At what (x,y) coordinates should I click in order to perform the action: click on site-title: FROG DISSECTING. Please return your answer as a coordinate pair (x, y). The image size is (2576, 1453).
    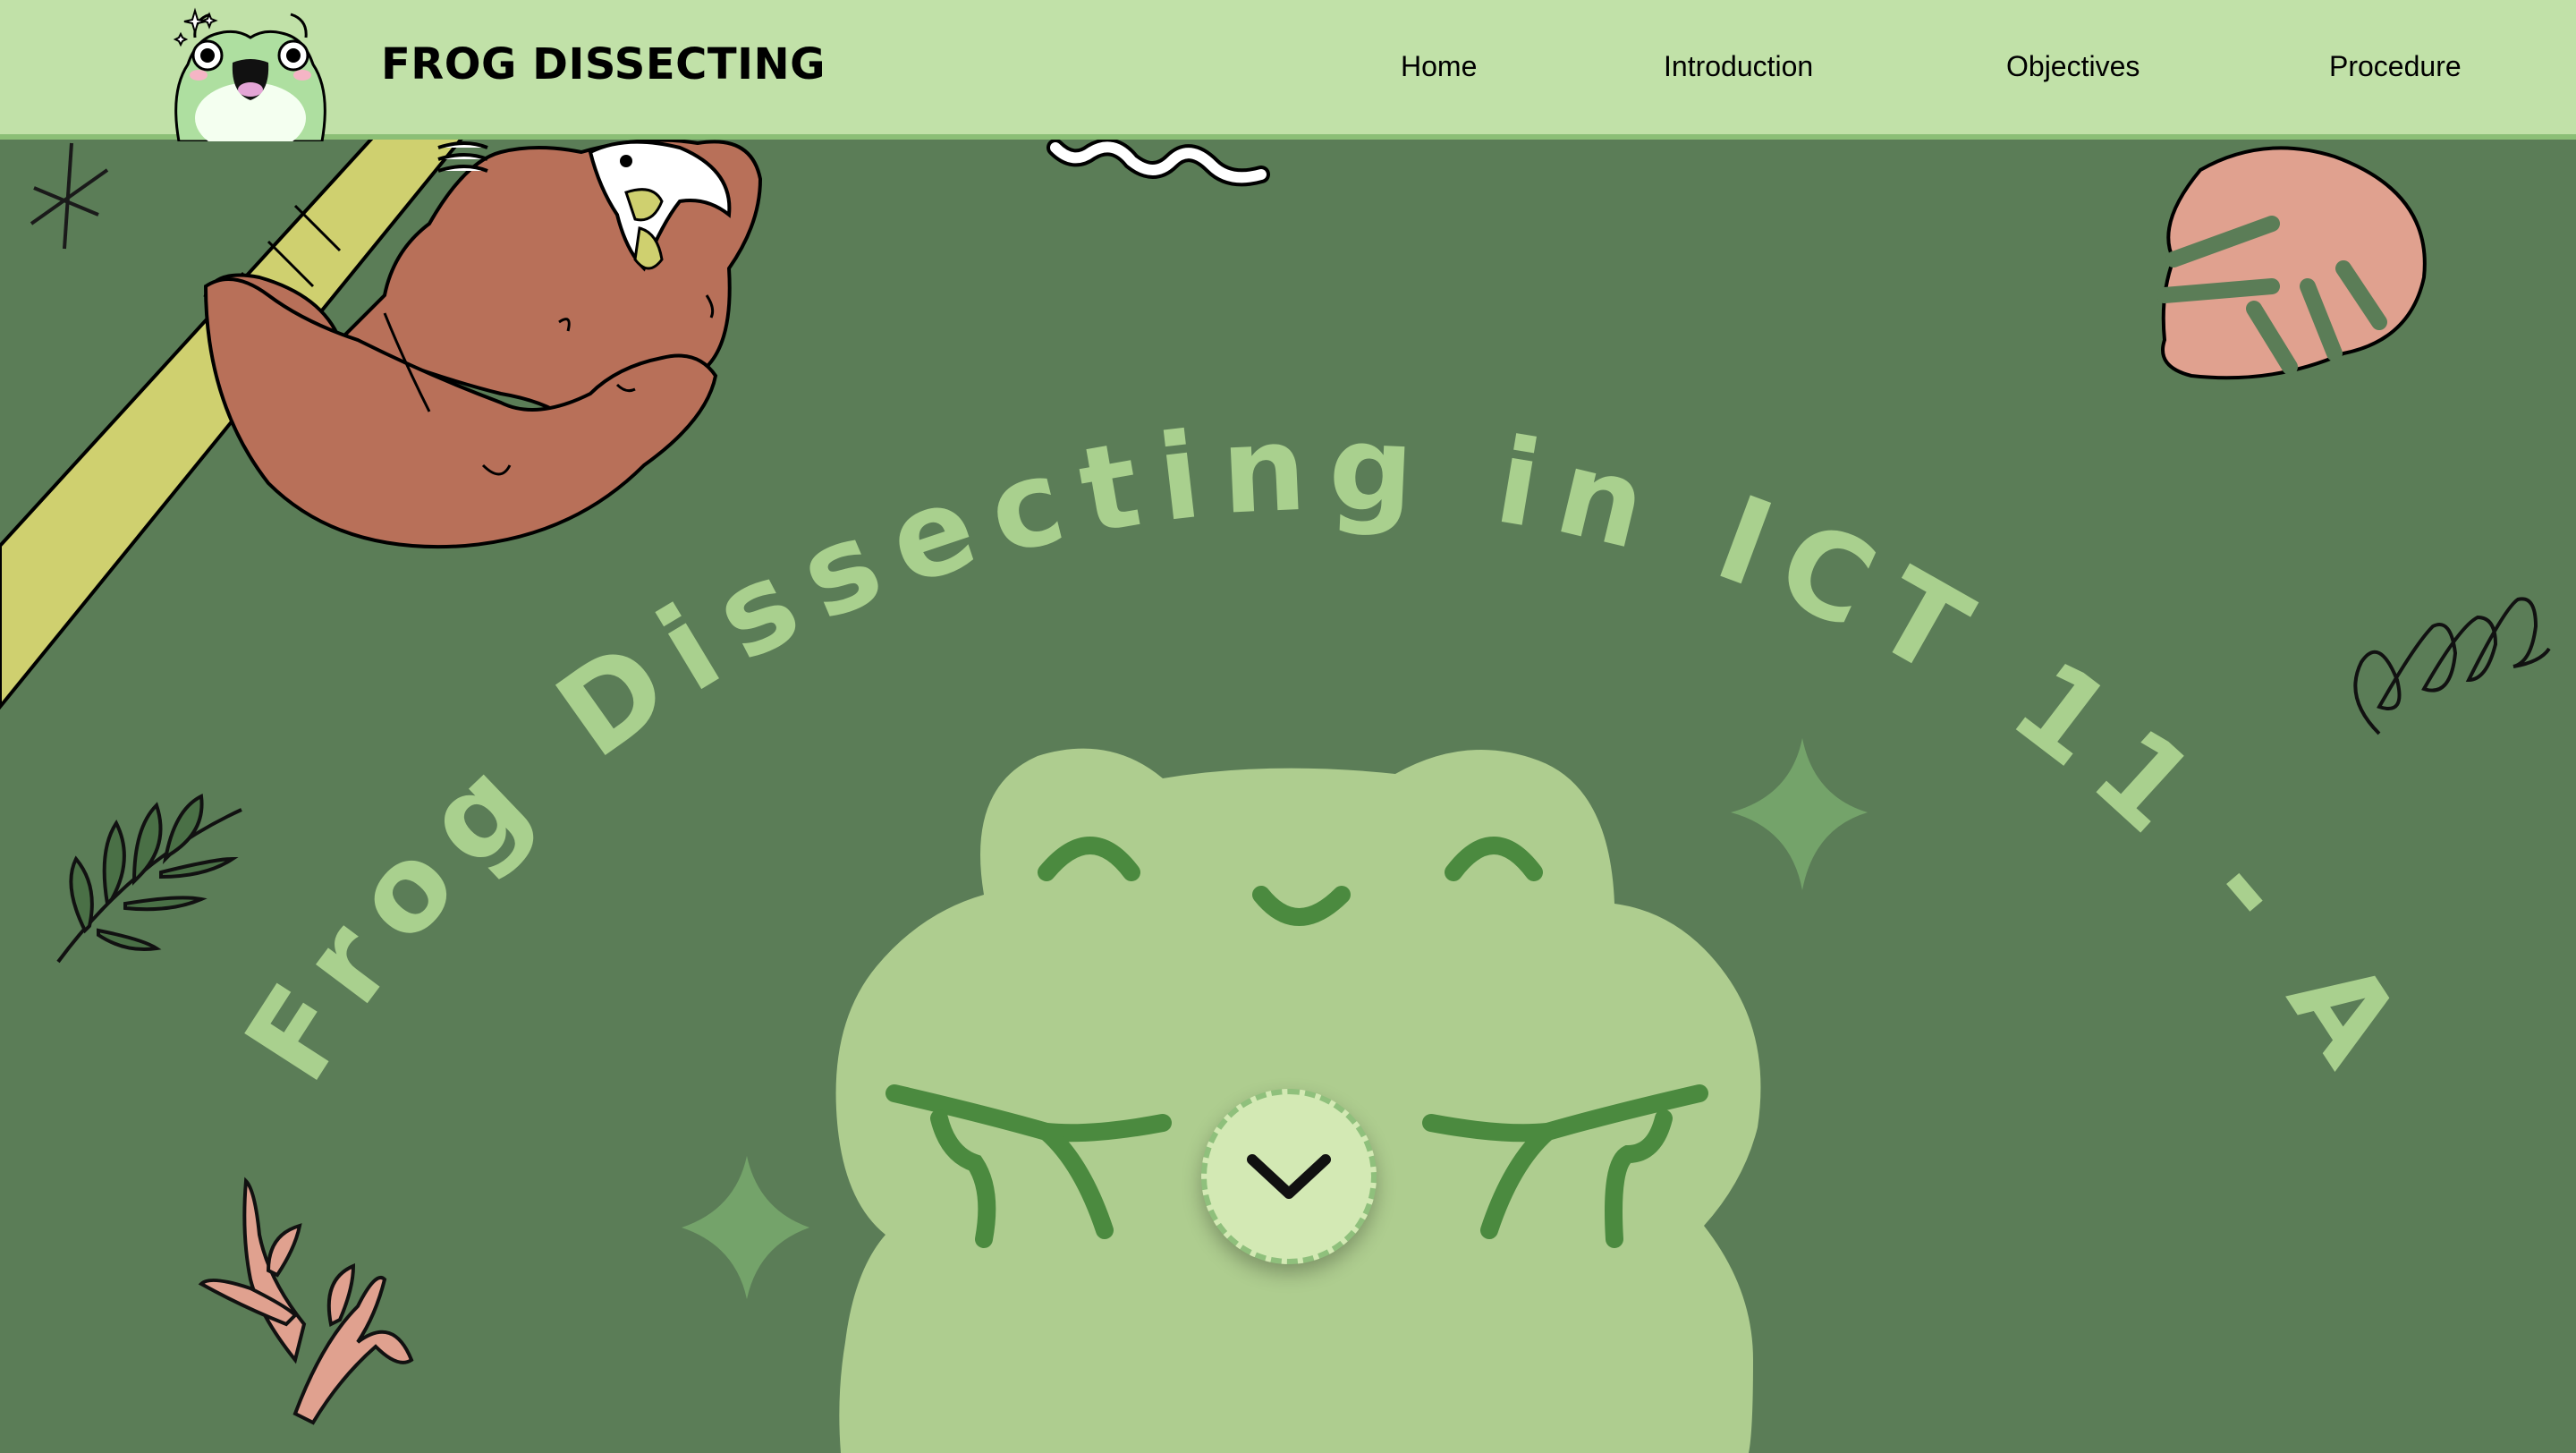
    Looking at the image, I should click on (603, 64).